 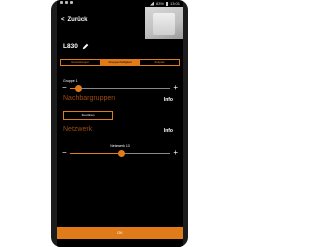 What do you see at coordinates (120, 243) in the screenshot?
I see `navigation-bar` at bounding box center [120, 243].